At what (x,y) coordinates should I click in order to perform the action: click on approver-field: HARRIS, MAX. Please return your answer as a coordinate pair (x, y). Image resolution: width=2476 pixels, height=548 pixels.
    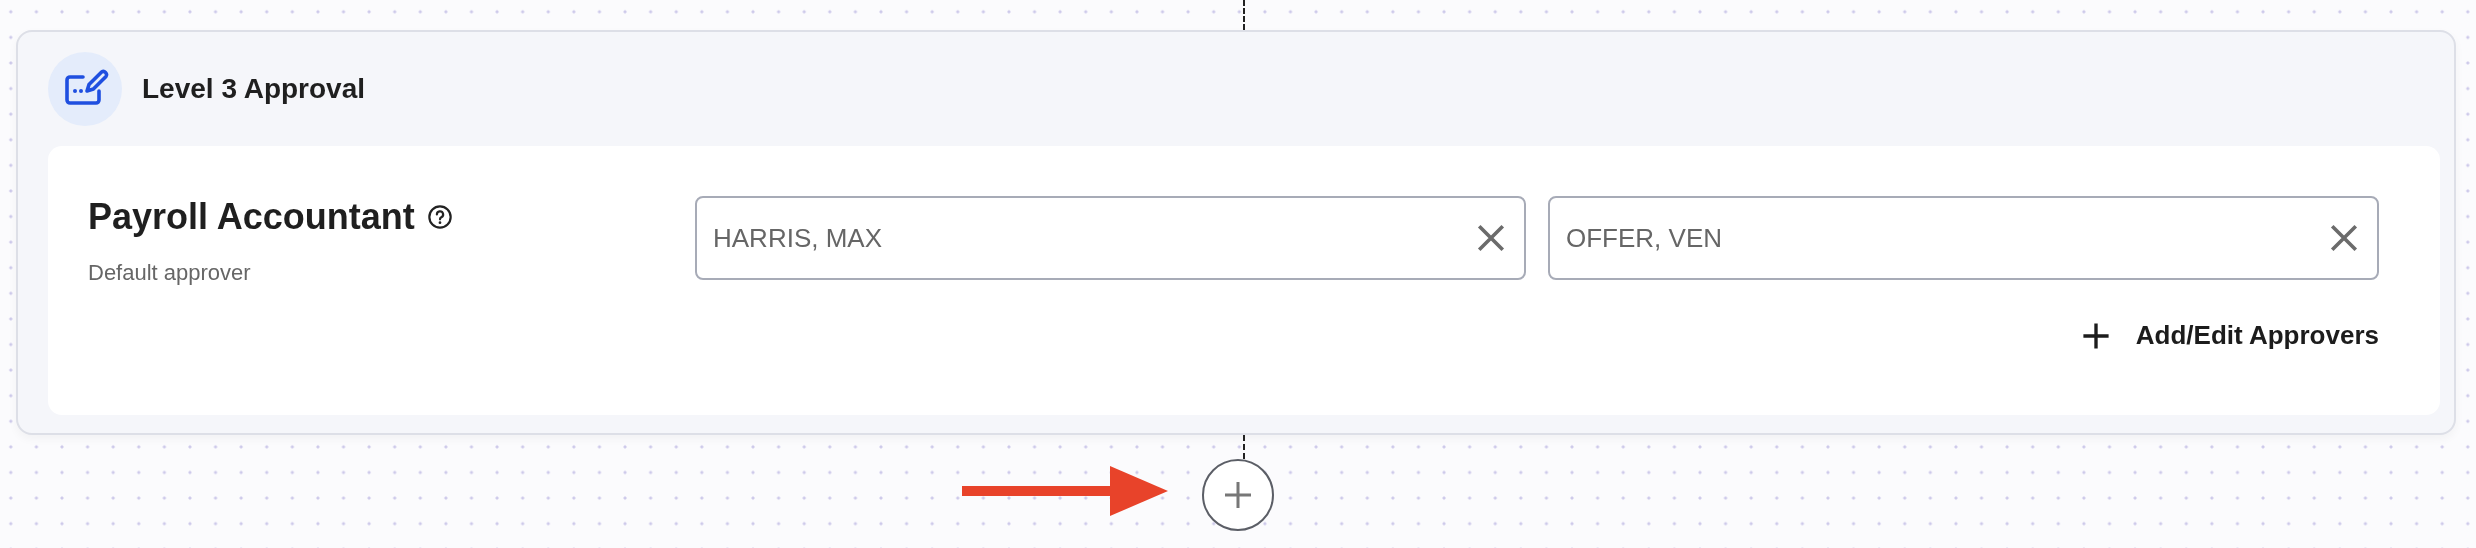
    Looking at the image, I should click on (1110, 238).